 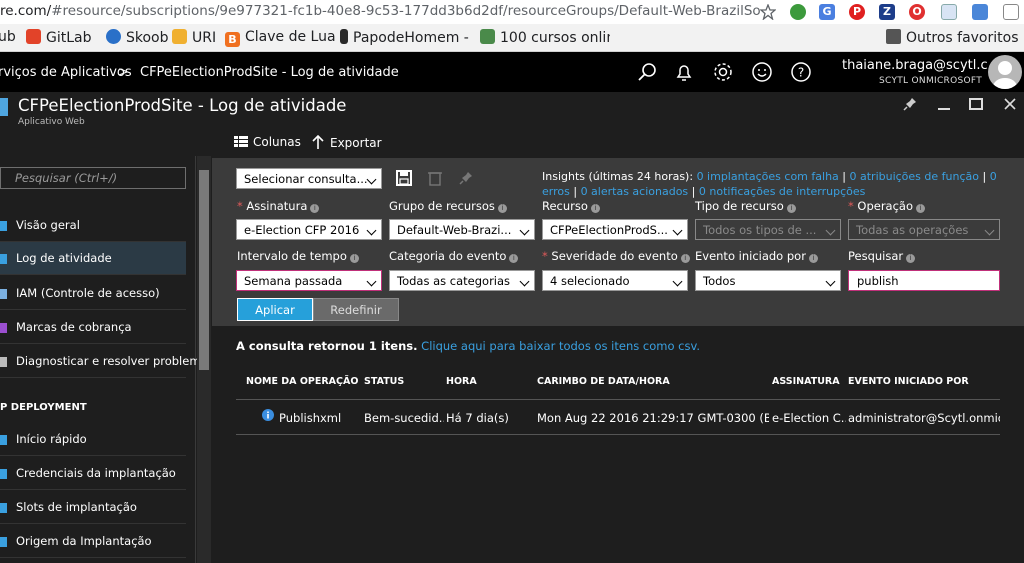 I want to click on cloud-icon, so click(x=3, y=440).